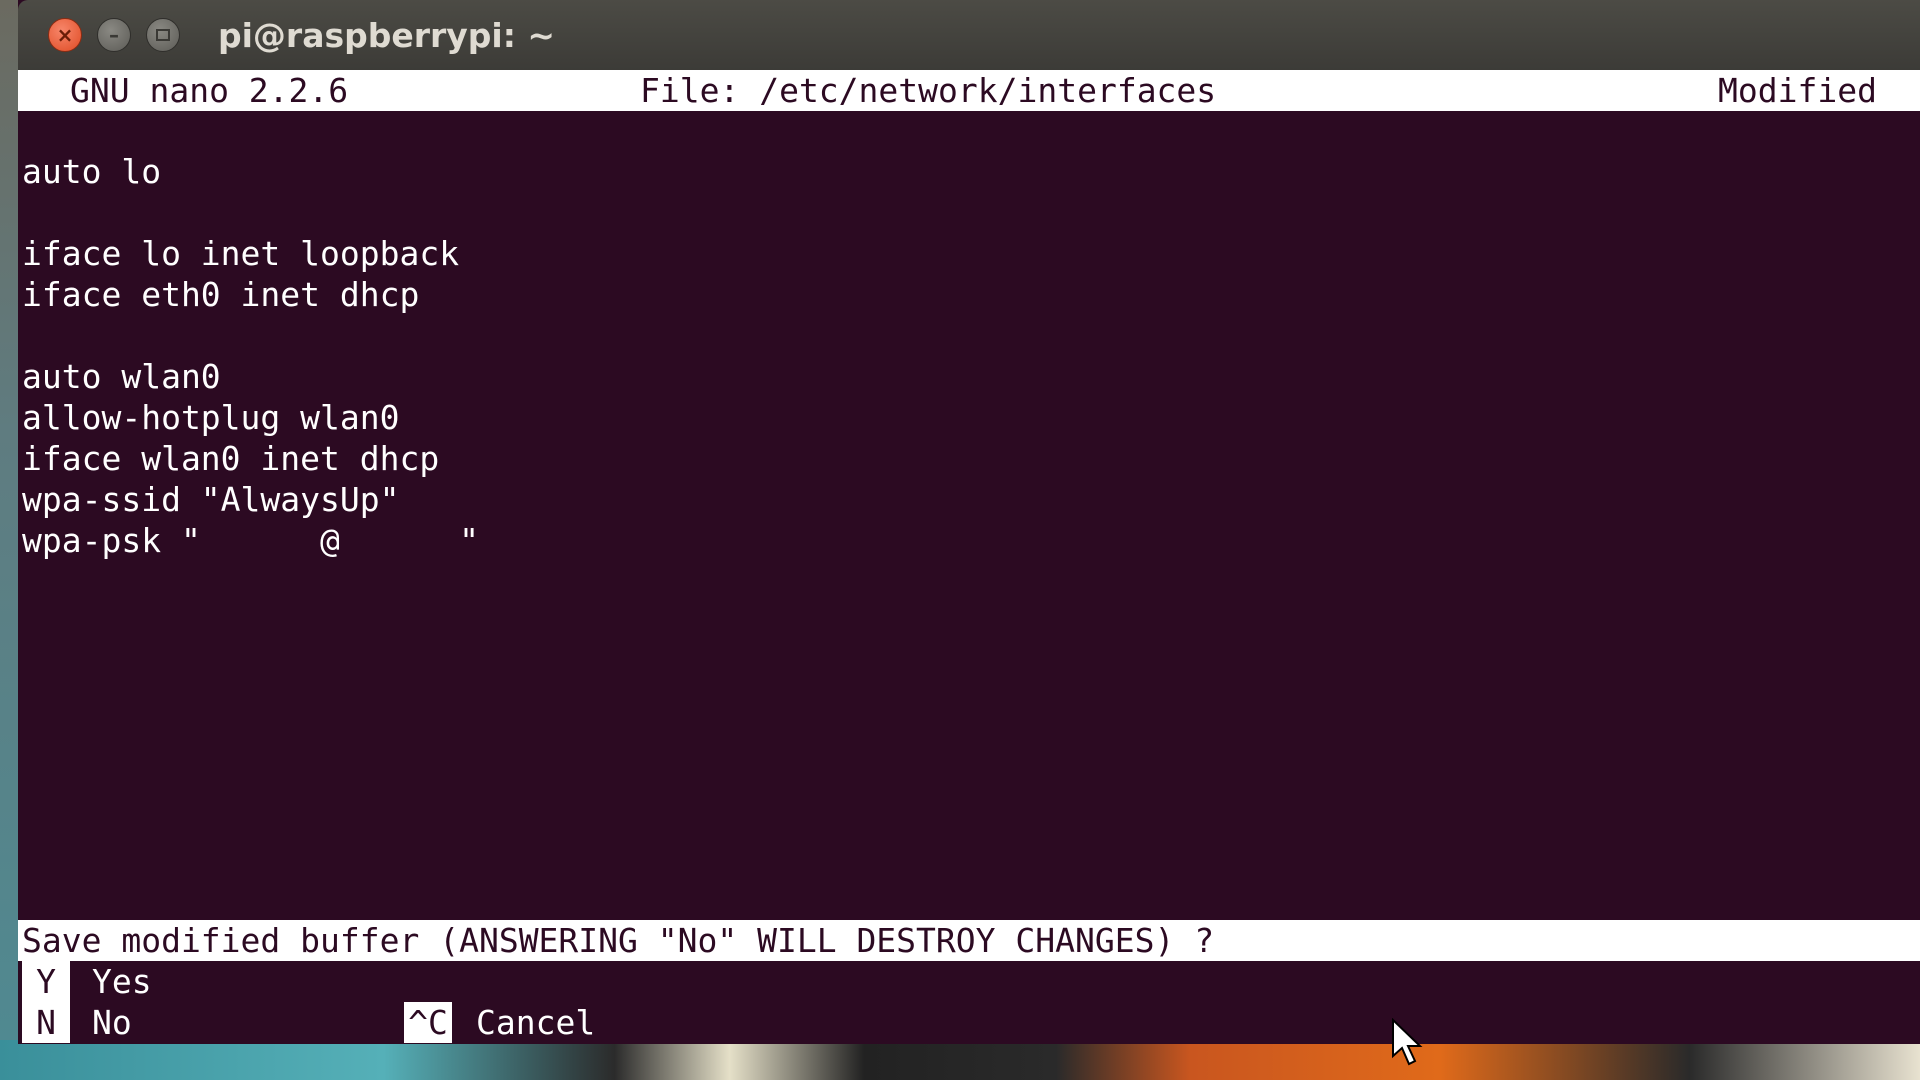  I want to click on close-button: ×, so click(65, 35).